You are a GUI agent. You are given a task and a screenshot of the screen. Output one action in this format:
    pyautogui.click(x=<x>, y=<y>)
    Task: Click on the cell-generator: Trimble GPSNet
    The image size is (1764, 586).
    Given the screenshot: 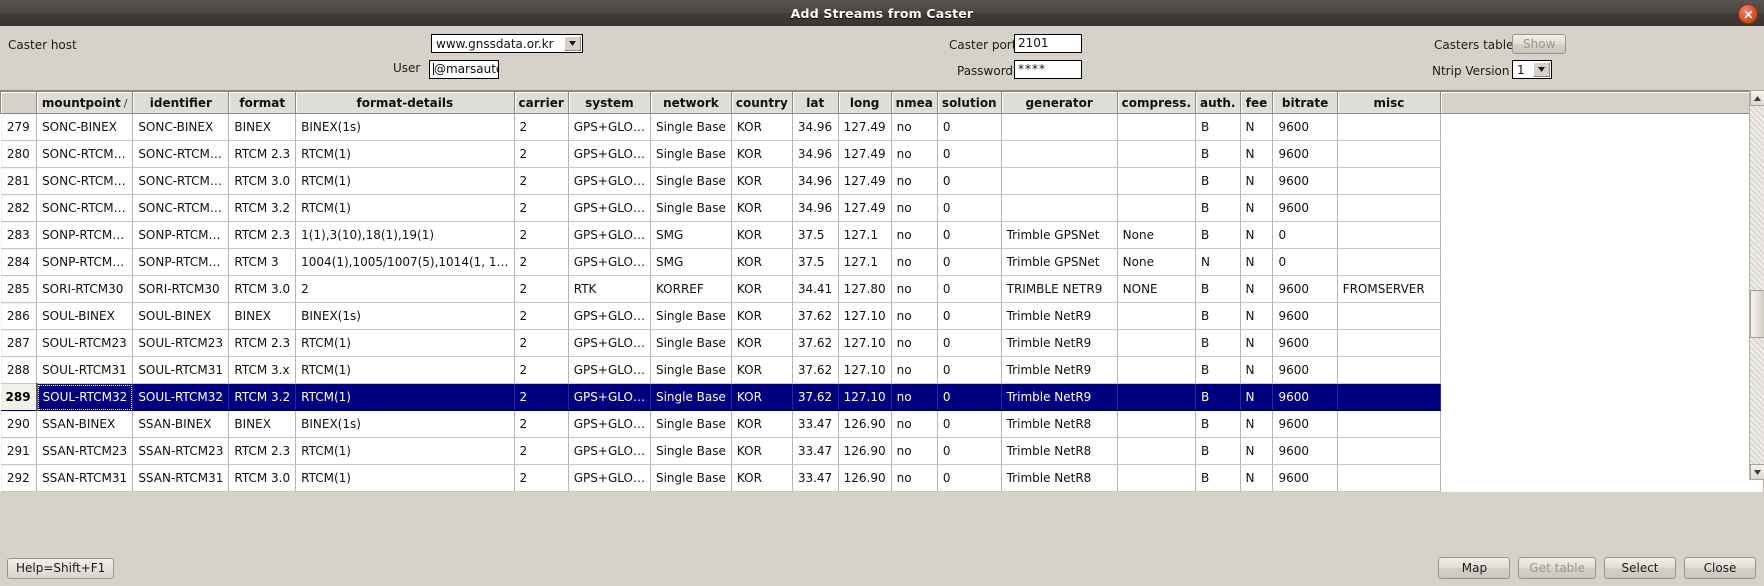 What is the action you would take?
    pyautogui.click(x=1059, y=262)
    